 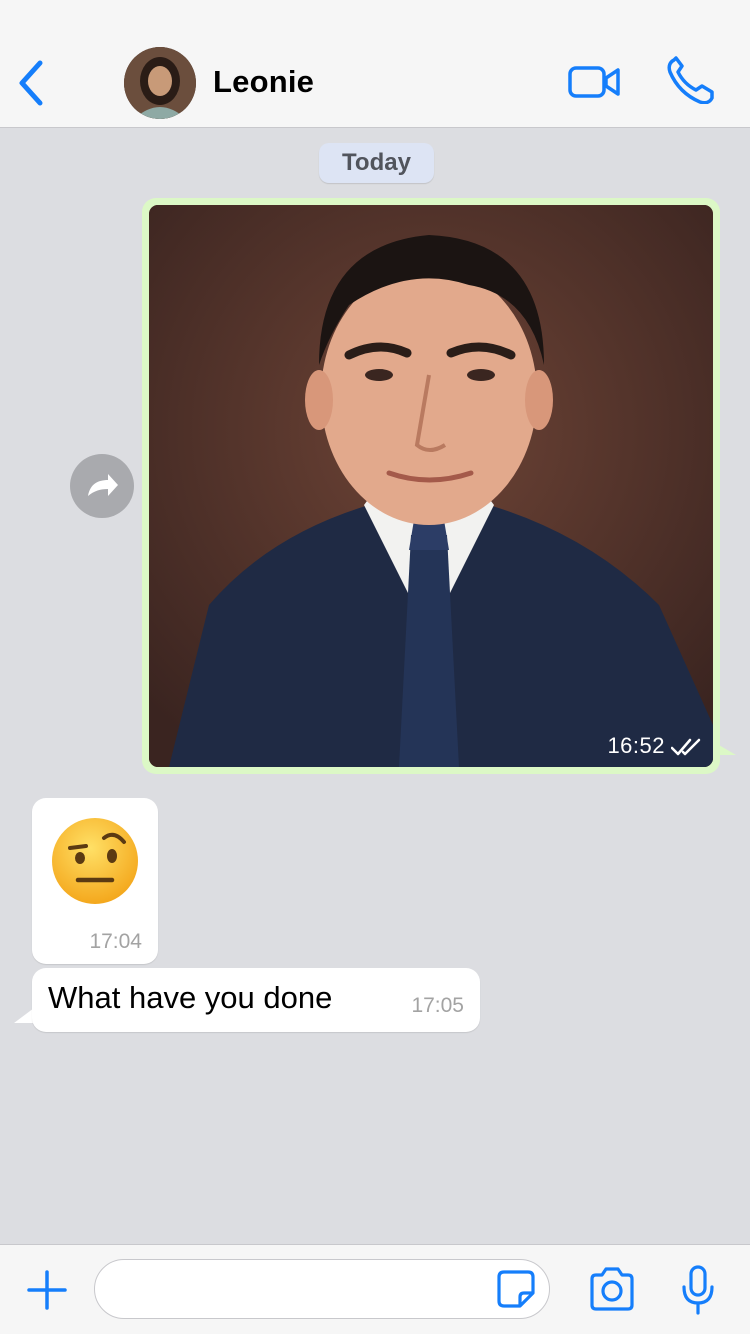 What do you see at coordinates (263, 82) in the screenshot?
I see `contact-name: Leonie` at bounding box center [263, 82].